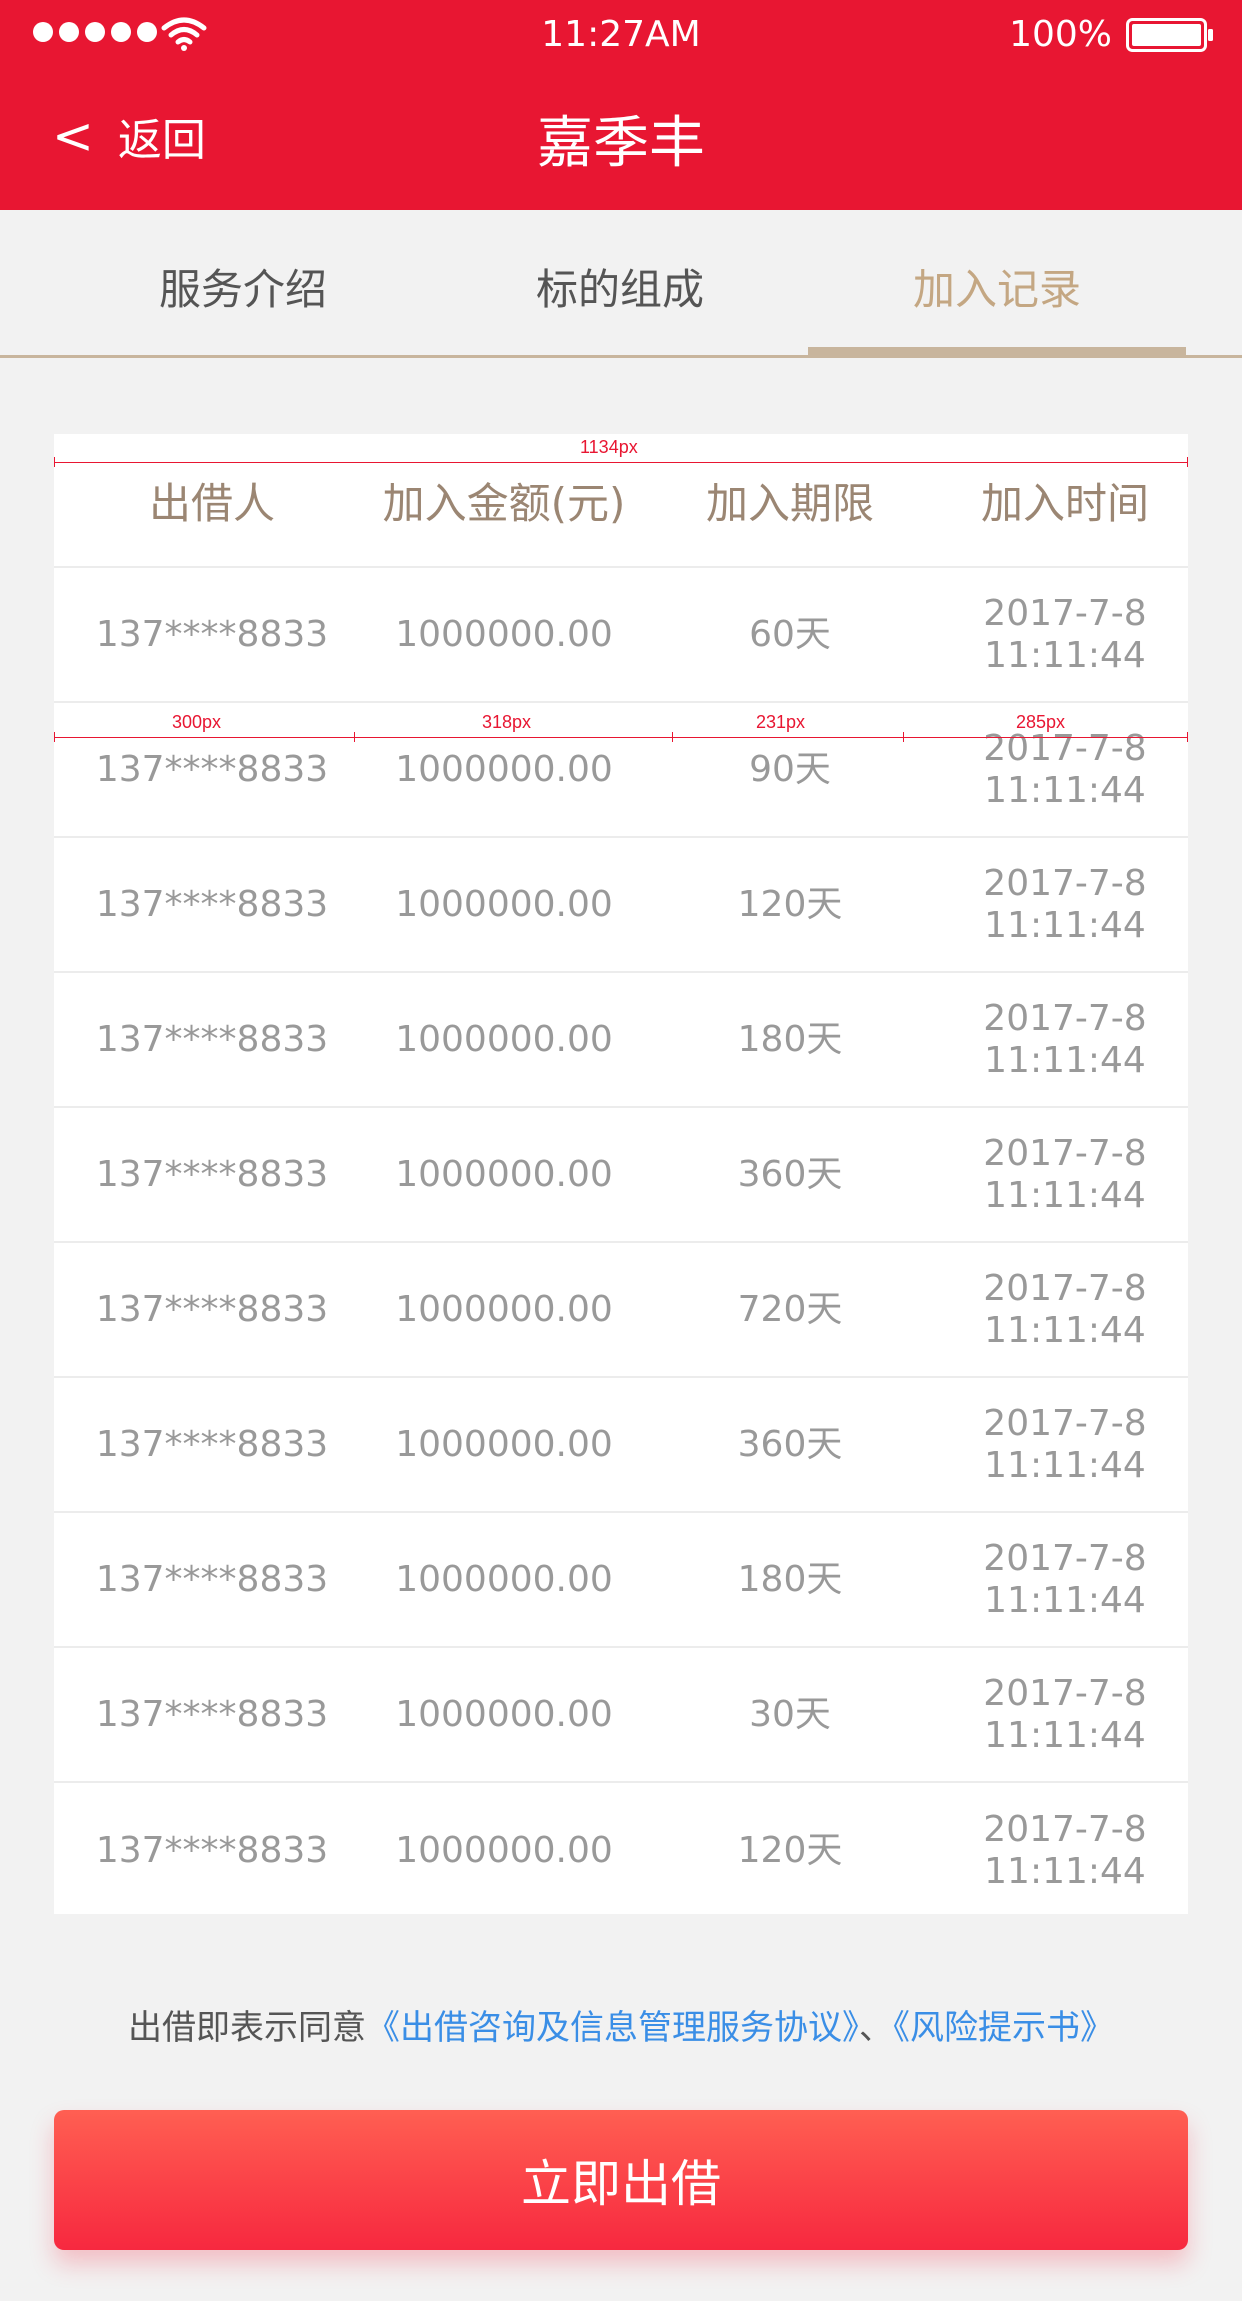 The height and width of the screenshot is (2301, 1242). I want to click on header-lender: 出借人, so click(211, 503).